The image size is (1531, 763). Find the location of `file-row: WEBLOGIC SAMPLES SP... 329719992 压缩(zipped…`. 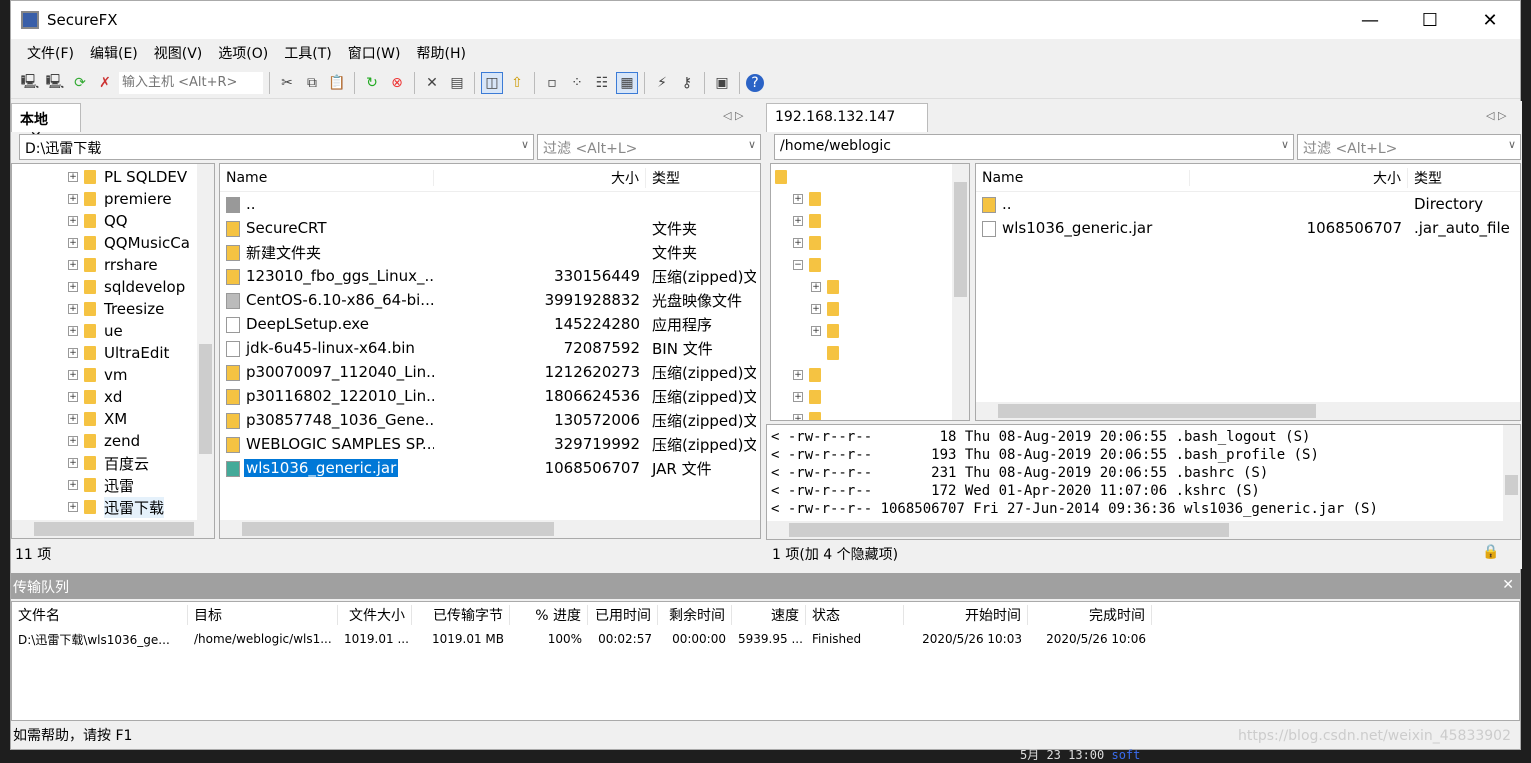

file-row: WEBLOGIC SAMPLES SP... 329719992 压缩(zipped… is located at coordinates (490, 444).